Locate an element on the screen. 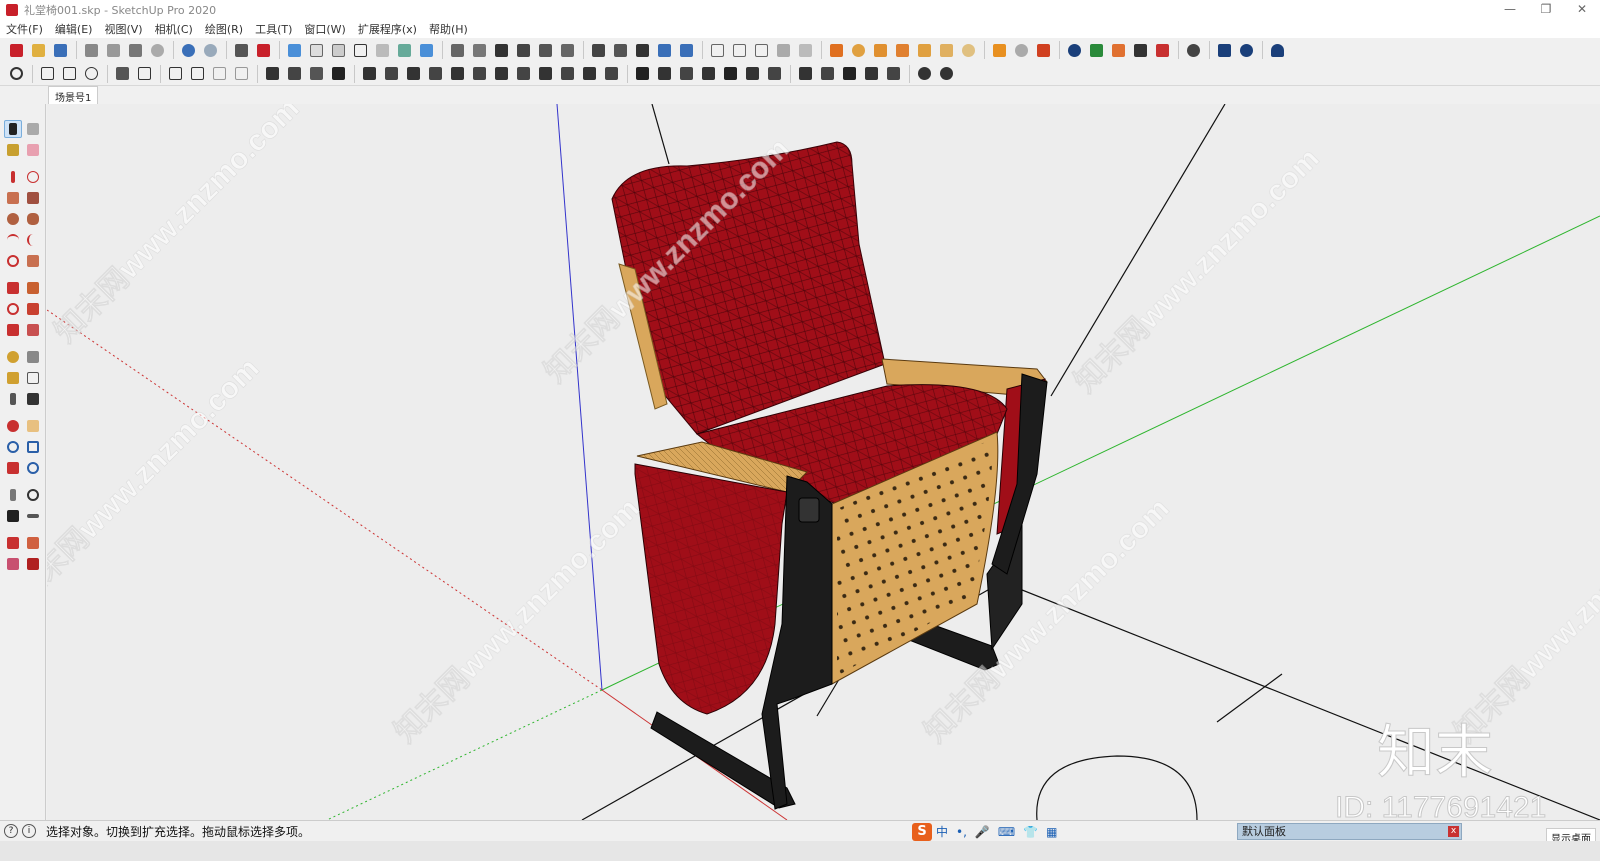 The height and width of the screenshot is (861, 1600). instructor-info-icon: i is located at coordinates (29, 831).